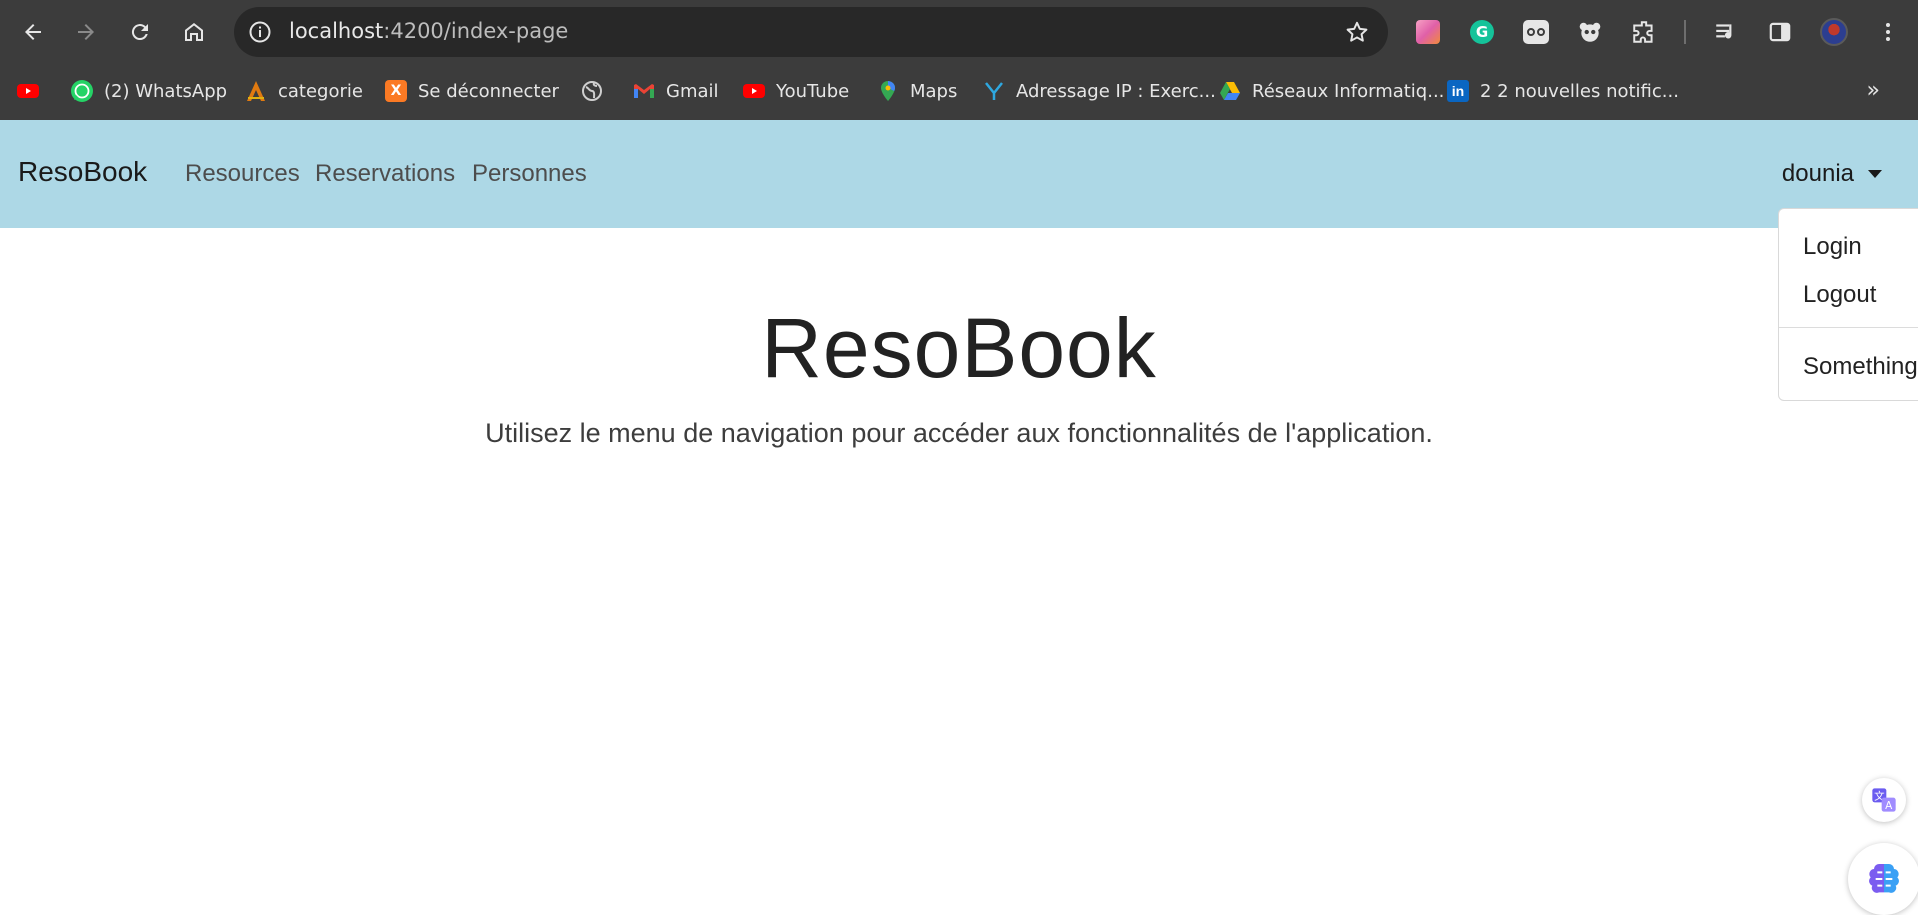  I want to click on arrow-right-icon, so click(86, 32).